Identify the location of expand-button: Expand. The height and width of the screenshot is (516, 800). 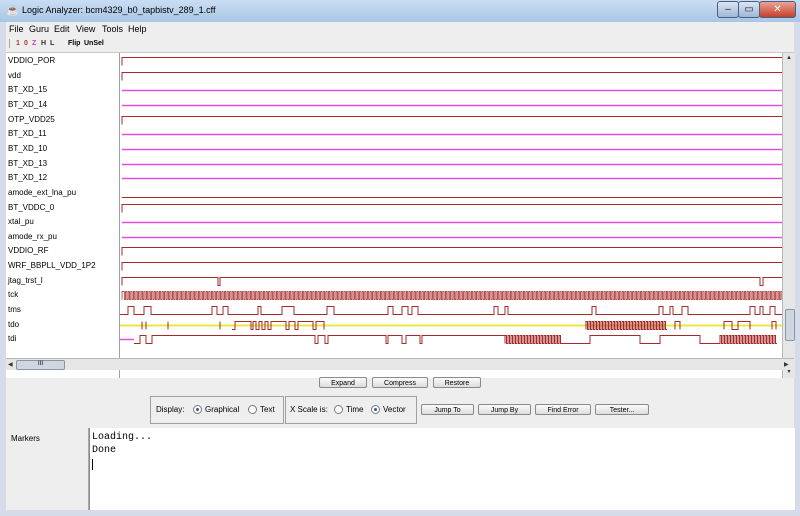
(343, 382).